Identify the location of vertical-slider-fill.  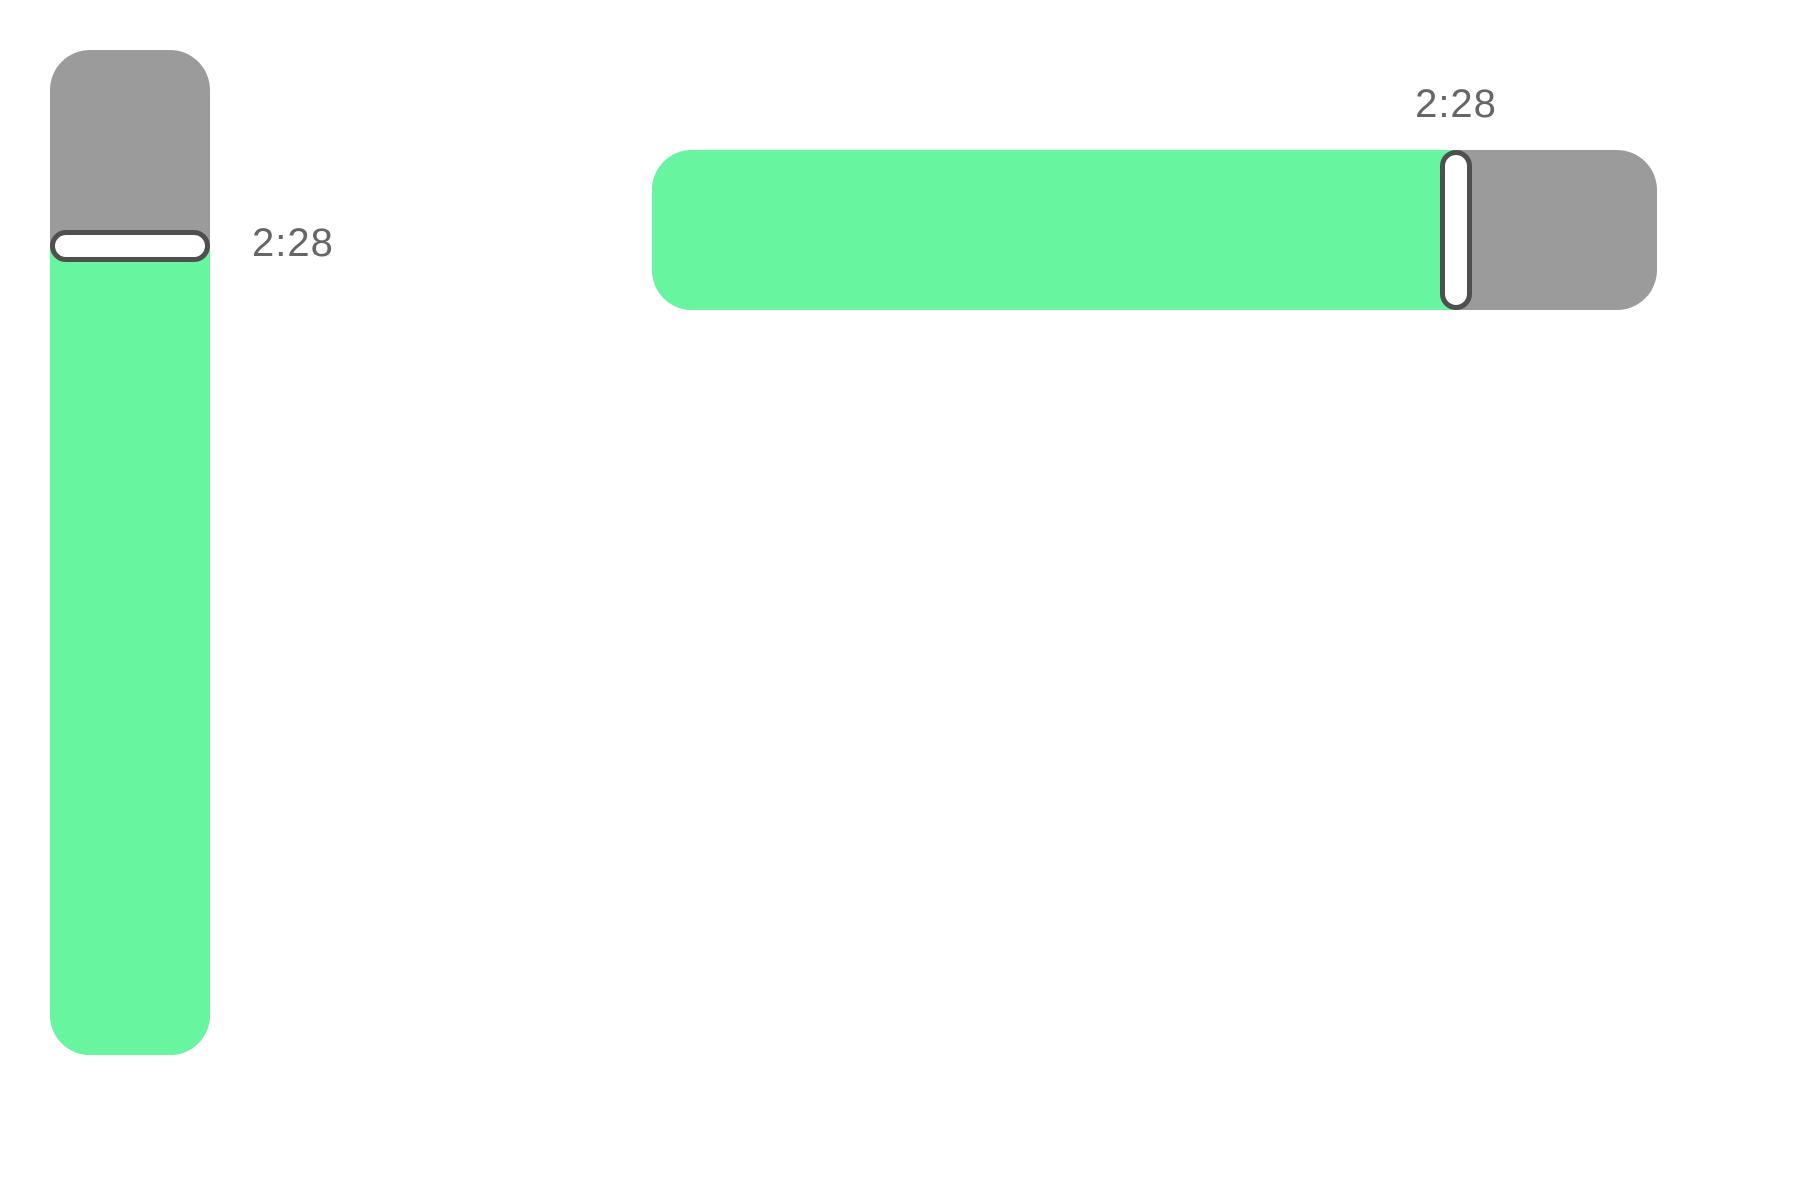
(130, 650).